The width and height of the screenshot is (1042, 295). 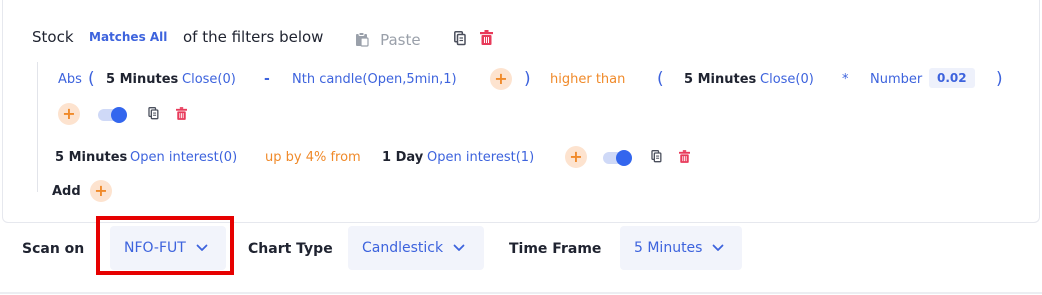 I want to click on add-label: Add, so click(x=66, y=191).